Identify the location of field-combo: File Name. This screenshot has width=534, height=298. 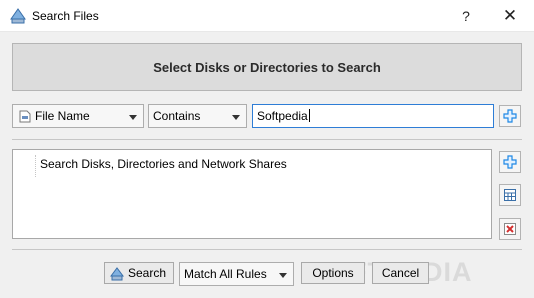
(78, 116).